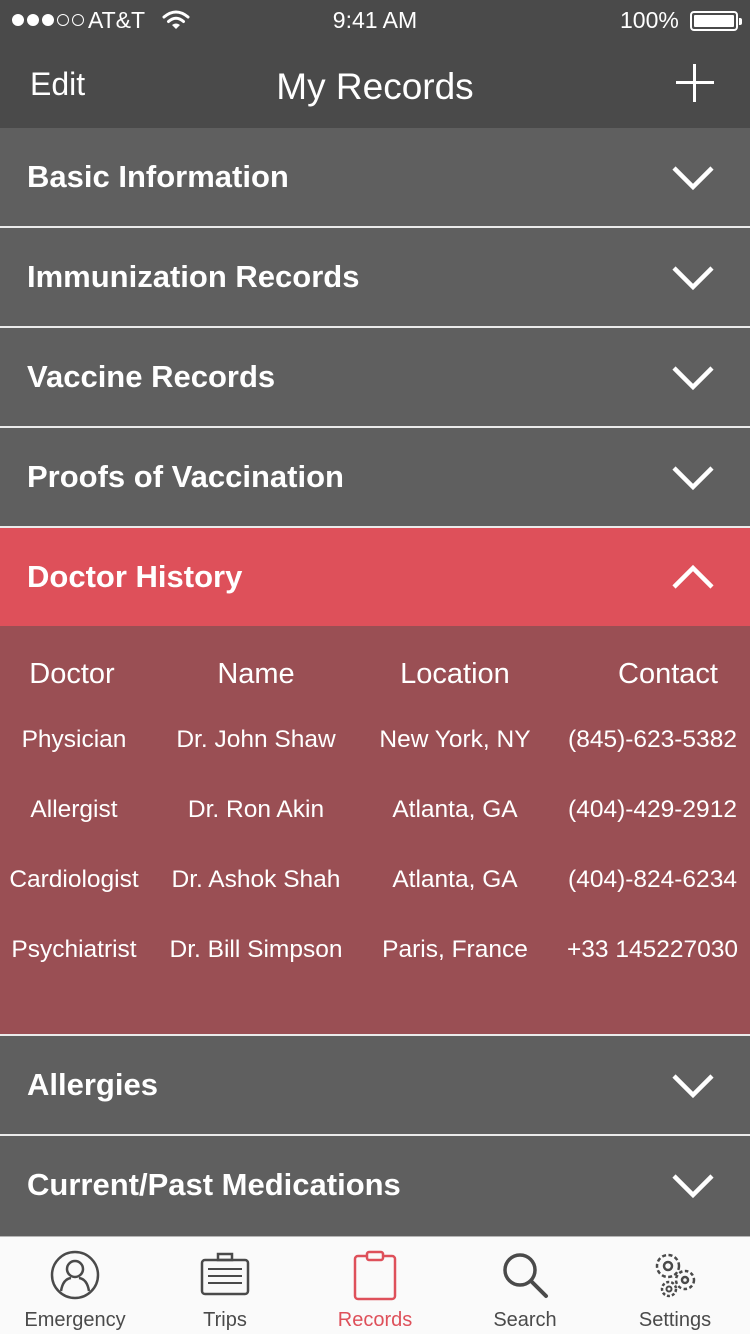 This screenshot has width=750, height=1334. What do you see at coordinates (525, 1320) in the screenshot?
I see `tab-label: Search` at bounding box center [525, 1320].